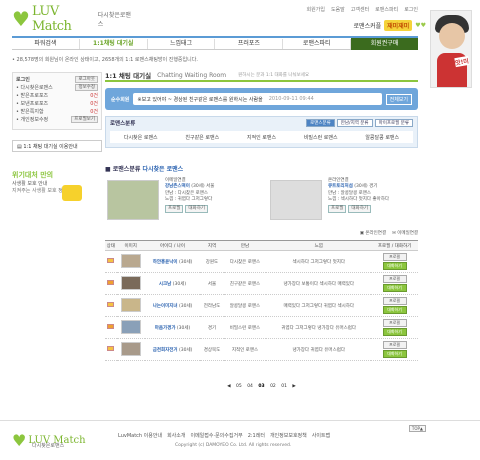  Describe the element at coordinates (291, 99) in the screenshot. I see `live-time: 2010-09-11 09:44` at that location.